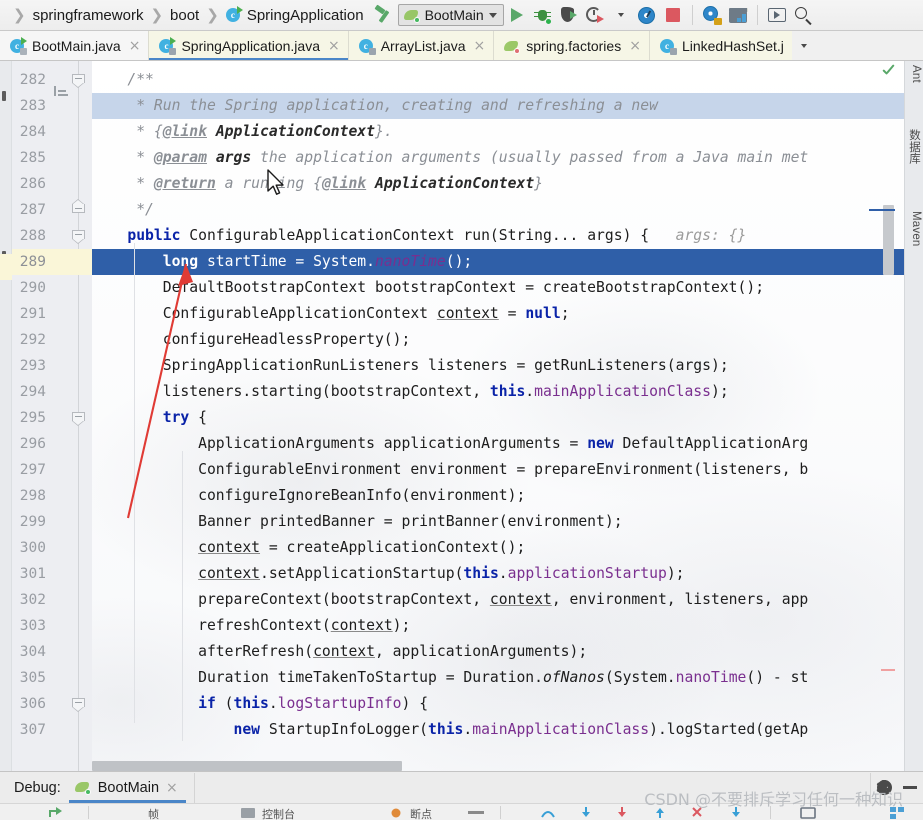  I want to click on run-configuration-selector: BootMain, so click(450, 15).